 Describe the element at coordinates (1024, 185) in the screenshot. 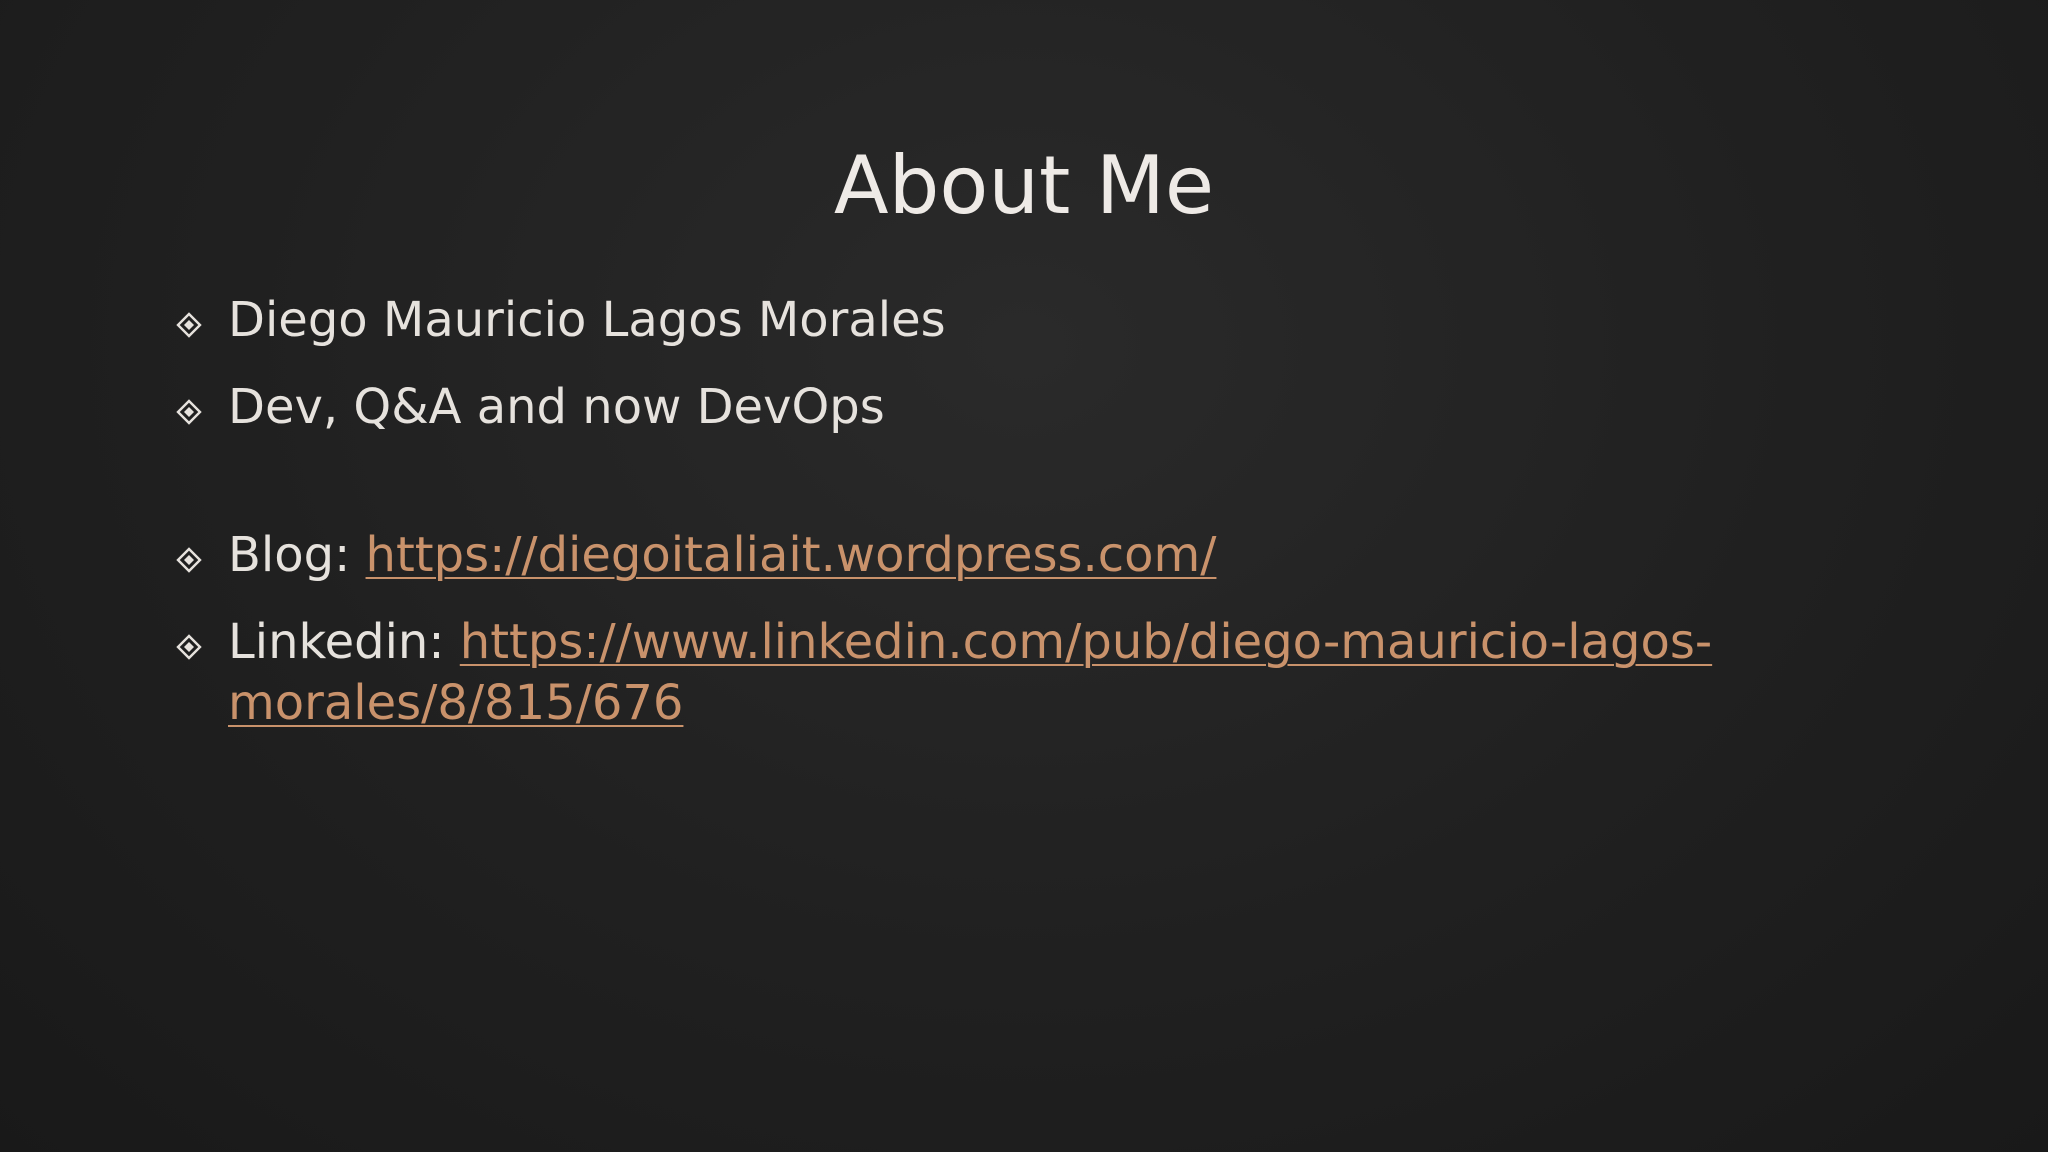

I see `slide-title: About Me` at that location.